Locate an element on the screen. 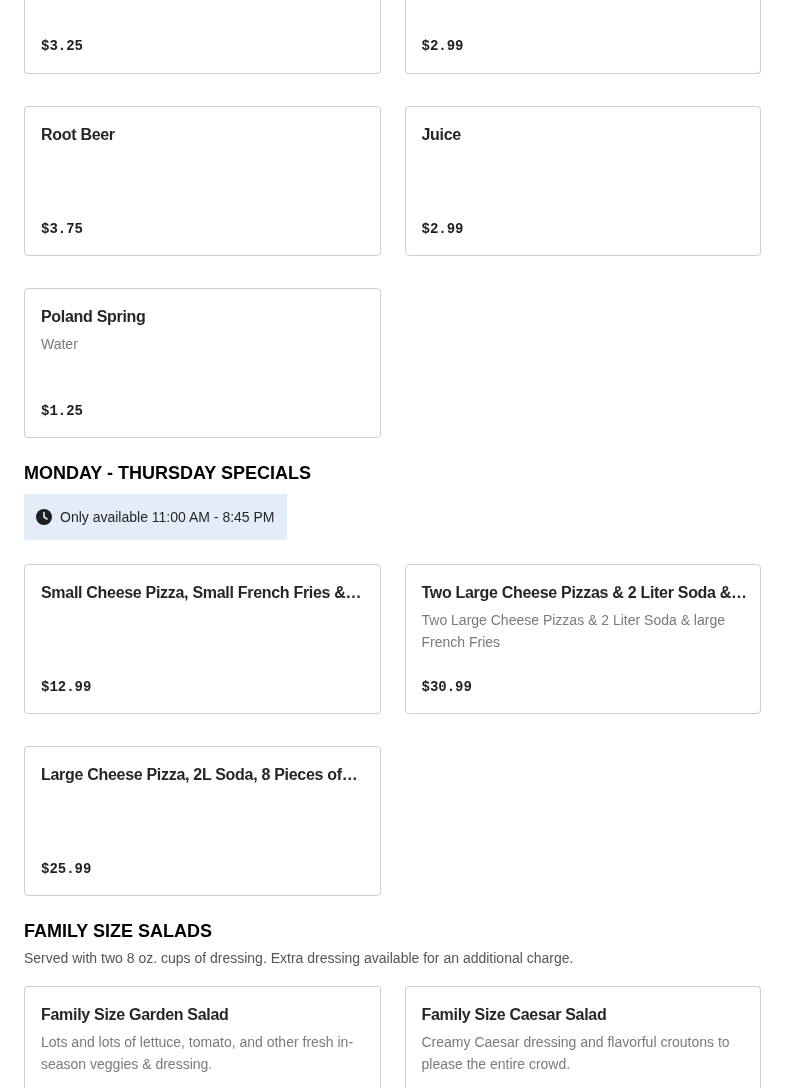 This screenshot has width=785, height=1088. menu-item-card: $2.99 is located at coordinates (582, 37).